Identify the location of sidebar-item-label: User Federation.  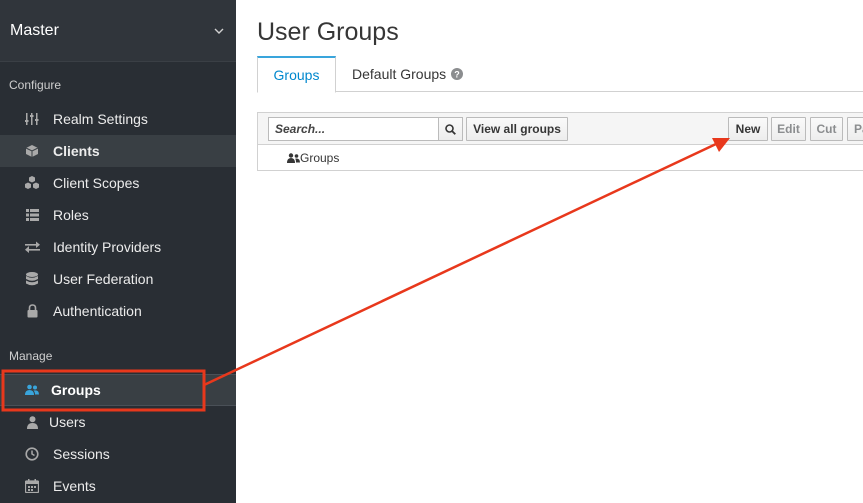
(103, 279).